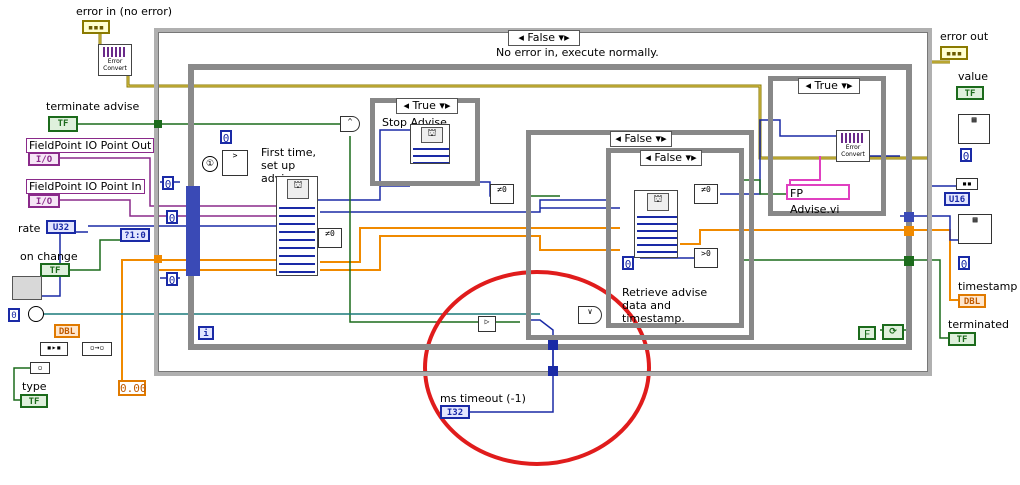 The width and height of the screenshot is (1020, 485). Describe the element at coordinates (29, 228) in the screenshot. I see `label-rate: rate` at that location.